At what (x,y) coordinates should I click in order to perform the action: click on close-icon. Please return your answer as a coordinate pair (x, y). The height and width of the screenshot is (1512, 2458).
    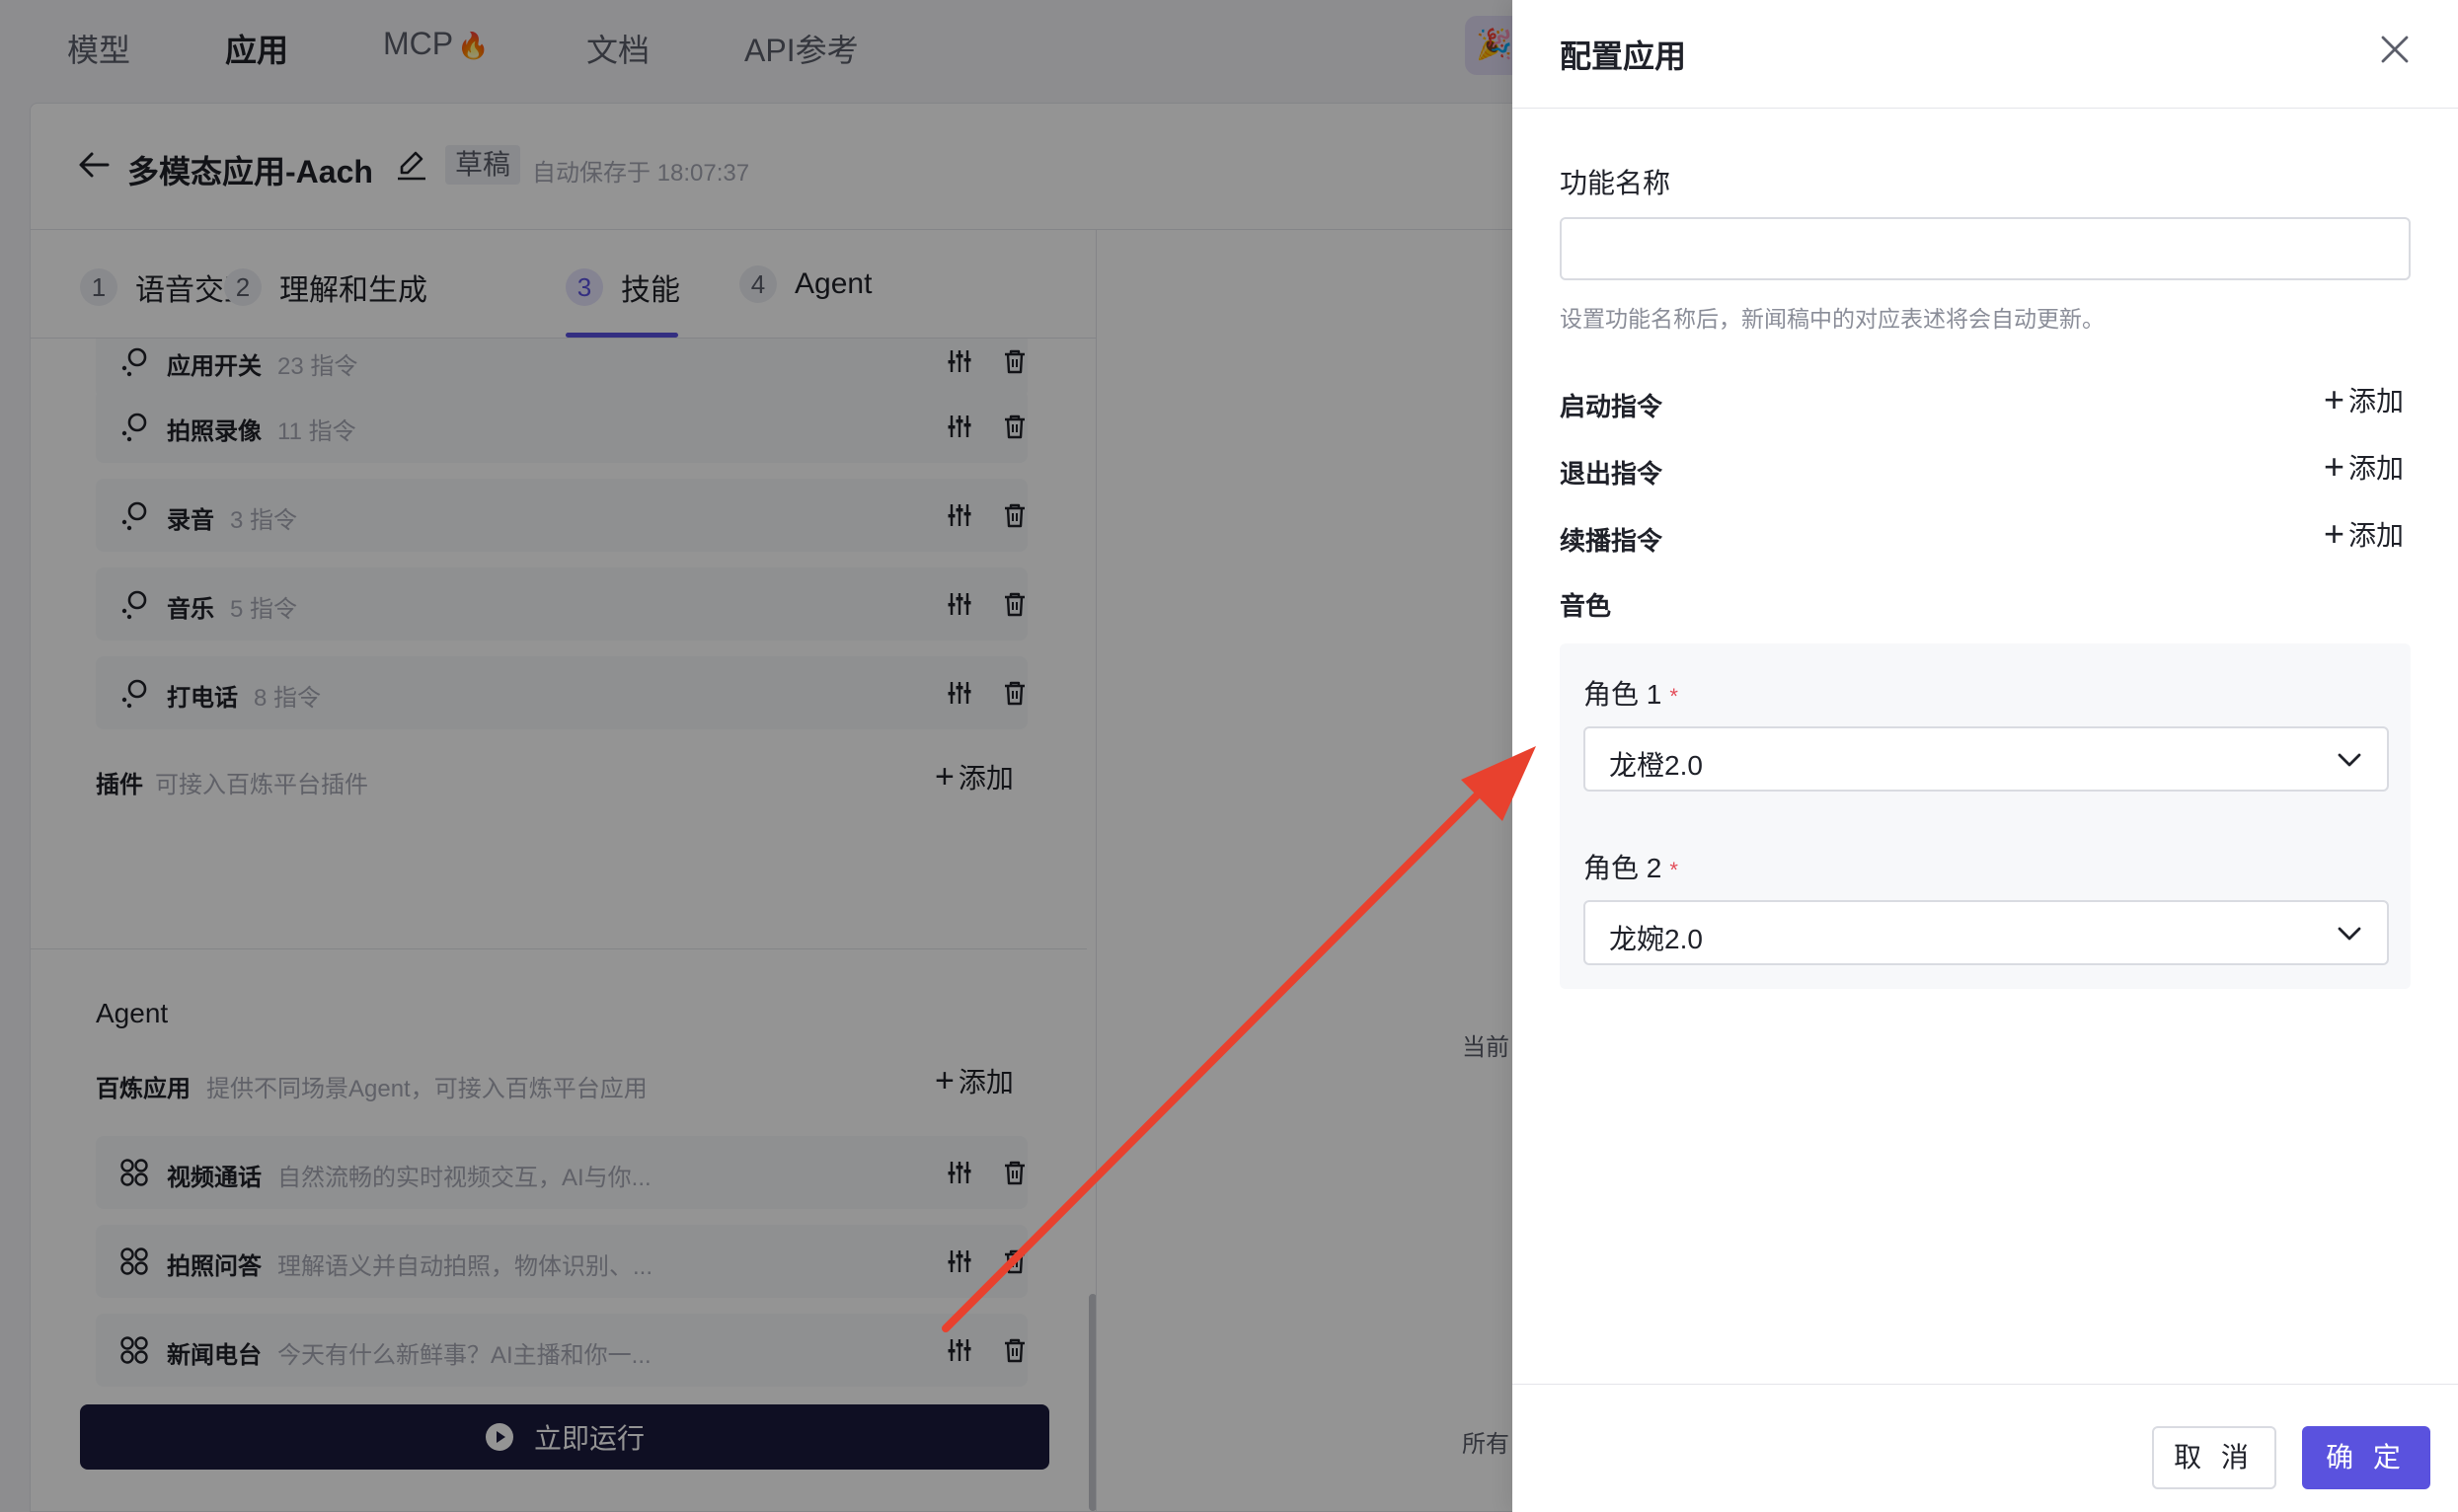
    Looking at the image, I should click on (2395, 49).